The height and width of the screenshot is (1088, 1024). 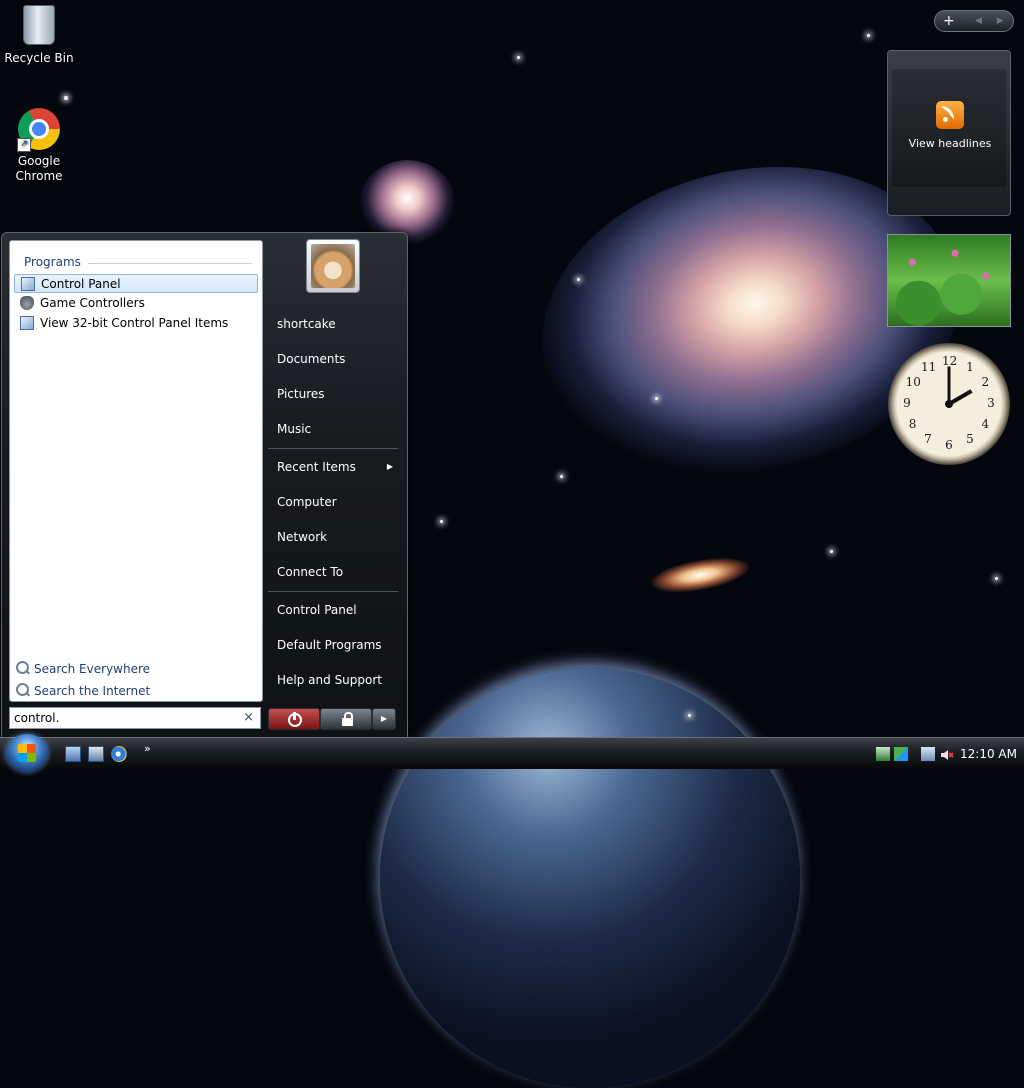 I want to click on lock-button, so click(x=346, y=719).